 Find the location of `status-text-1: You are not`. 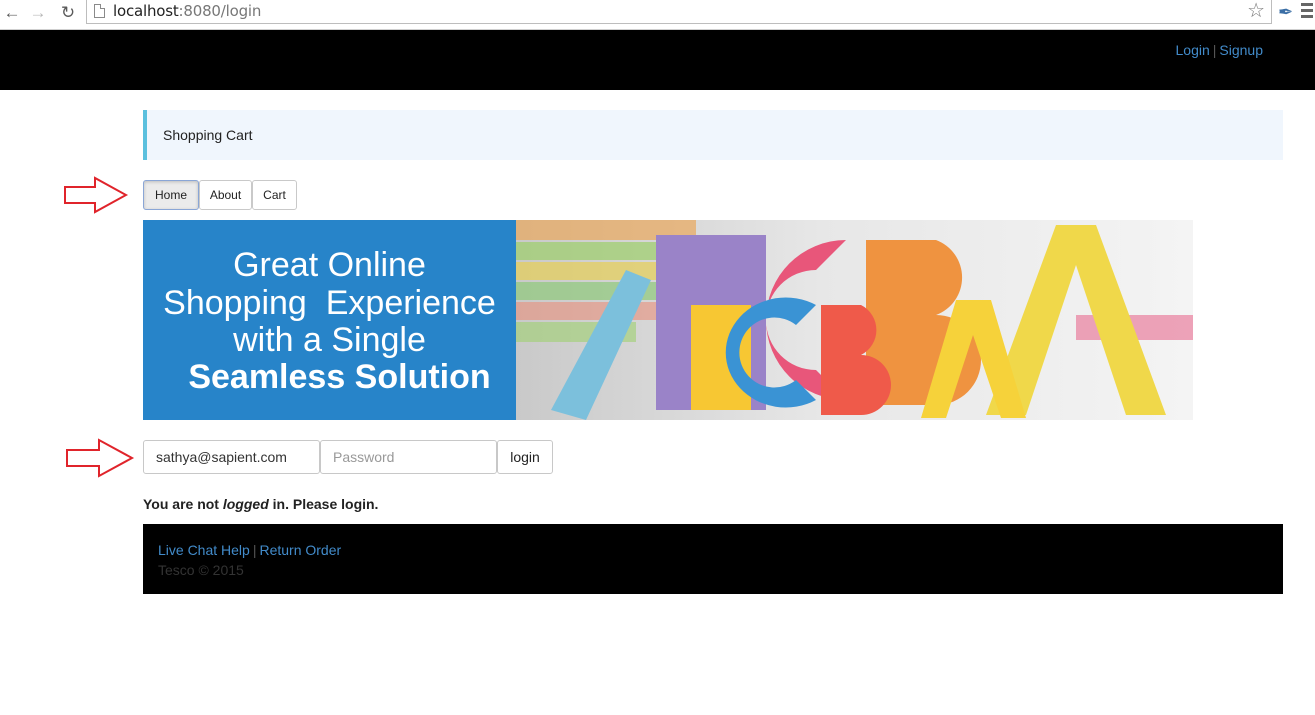

status-text-1: You are not is located at coordinates (183, 504).